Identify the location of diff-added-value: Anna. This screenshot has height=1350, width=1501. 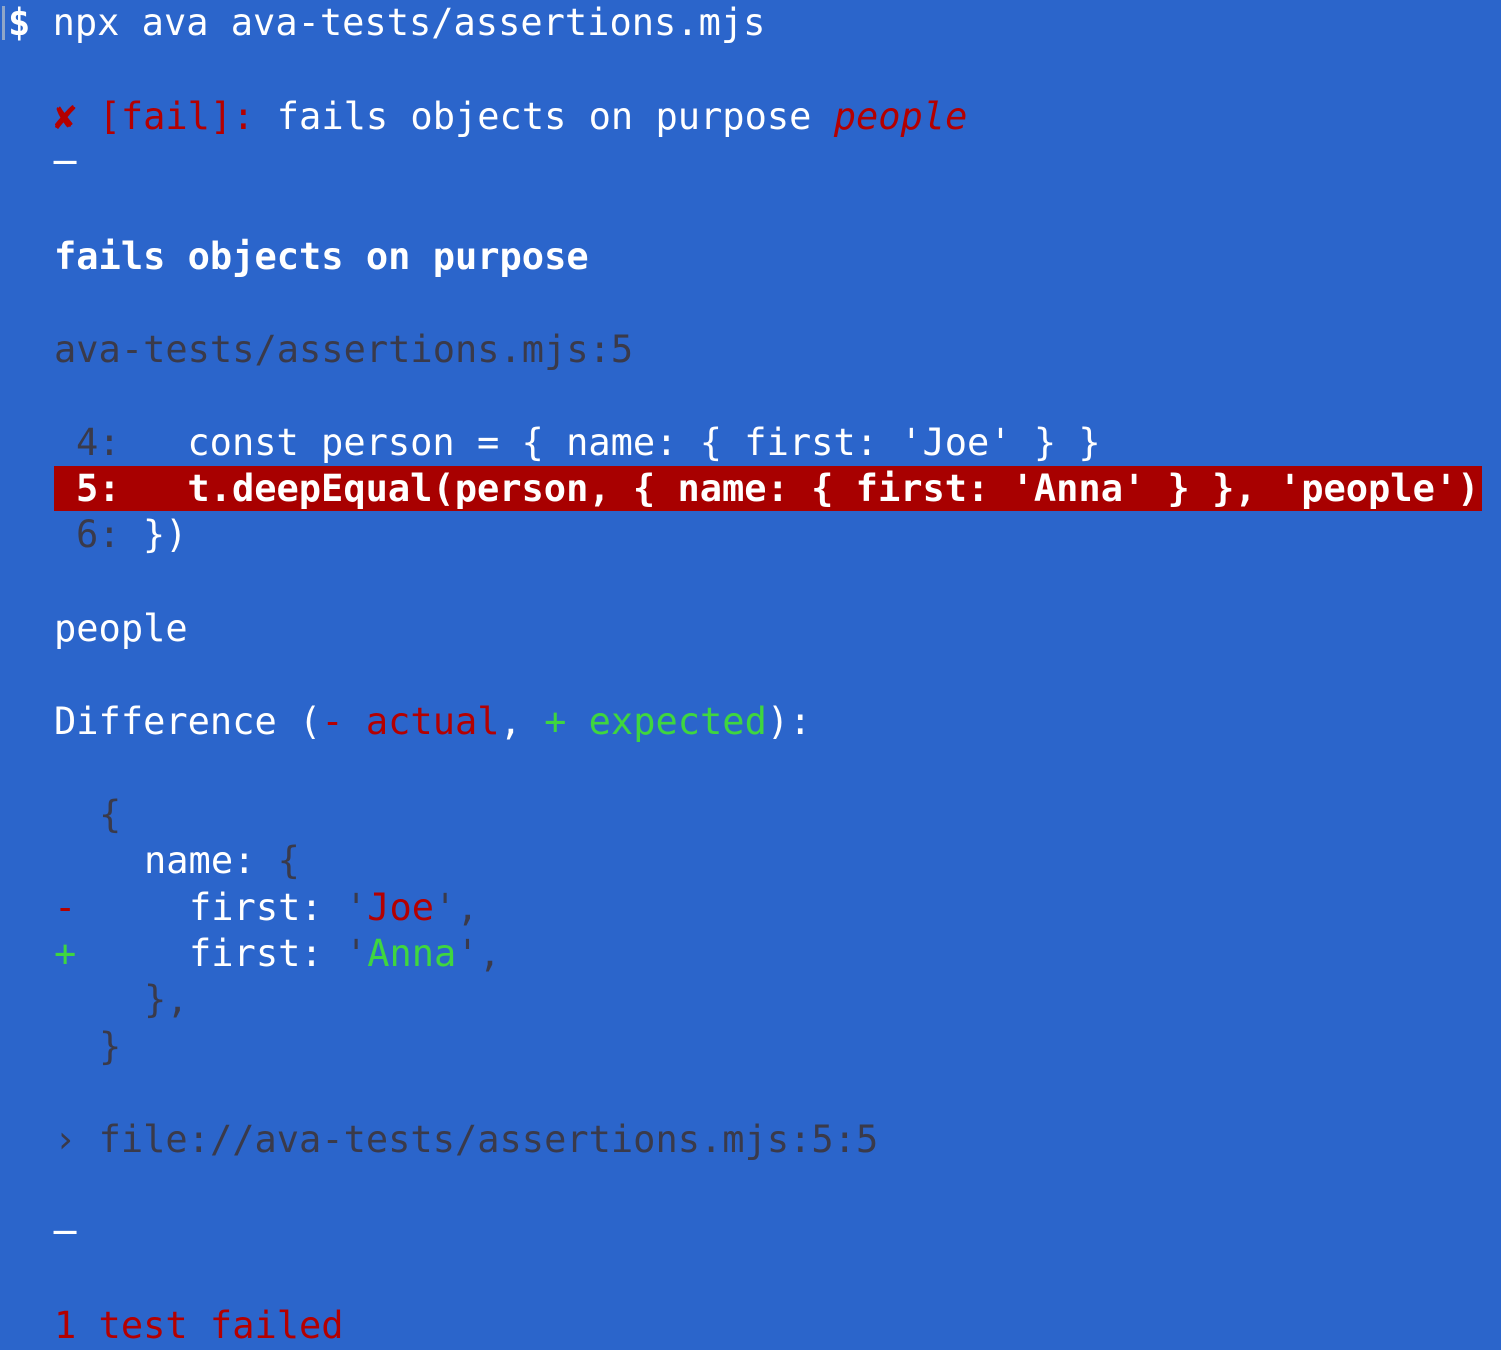
(412, 953).